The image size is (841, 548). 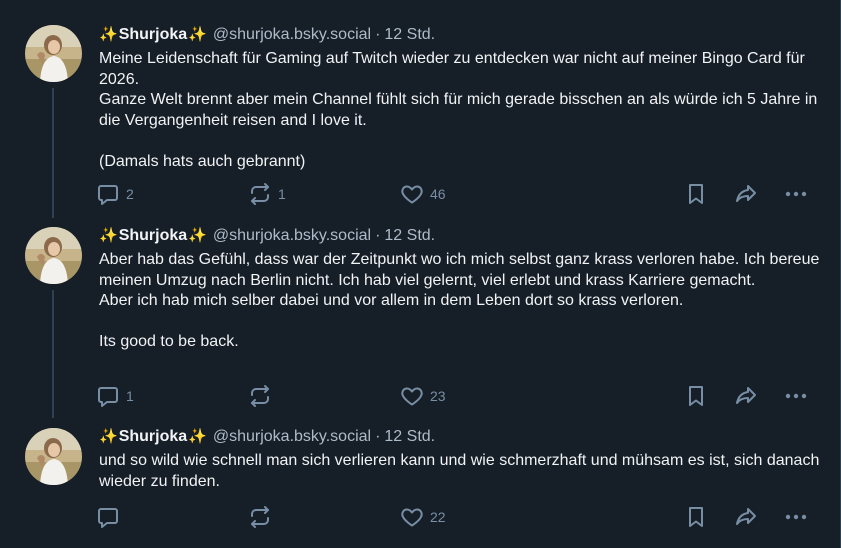 I want to click on like-button: 22, so click(x=423, y=517).